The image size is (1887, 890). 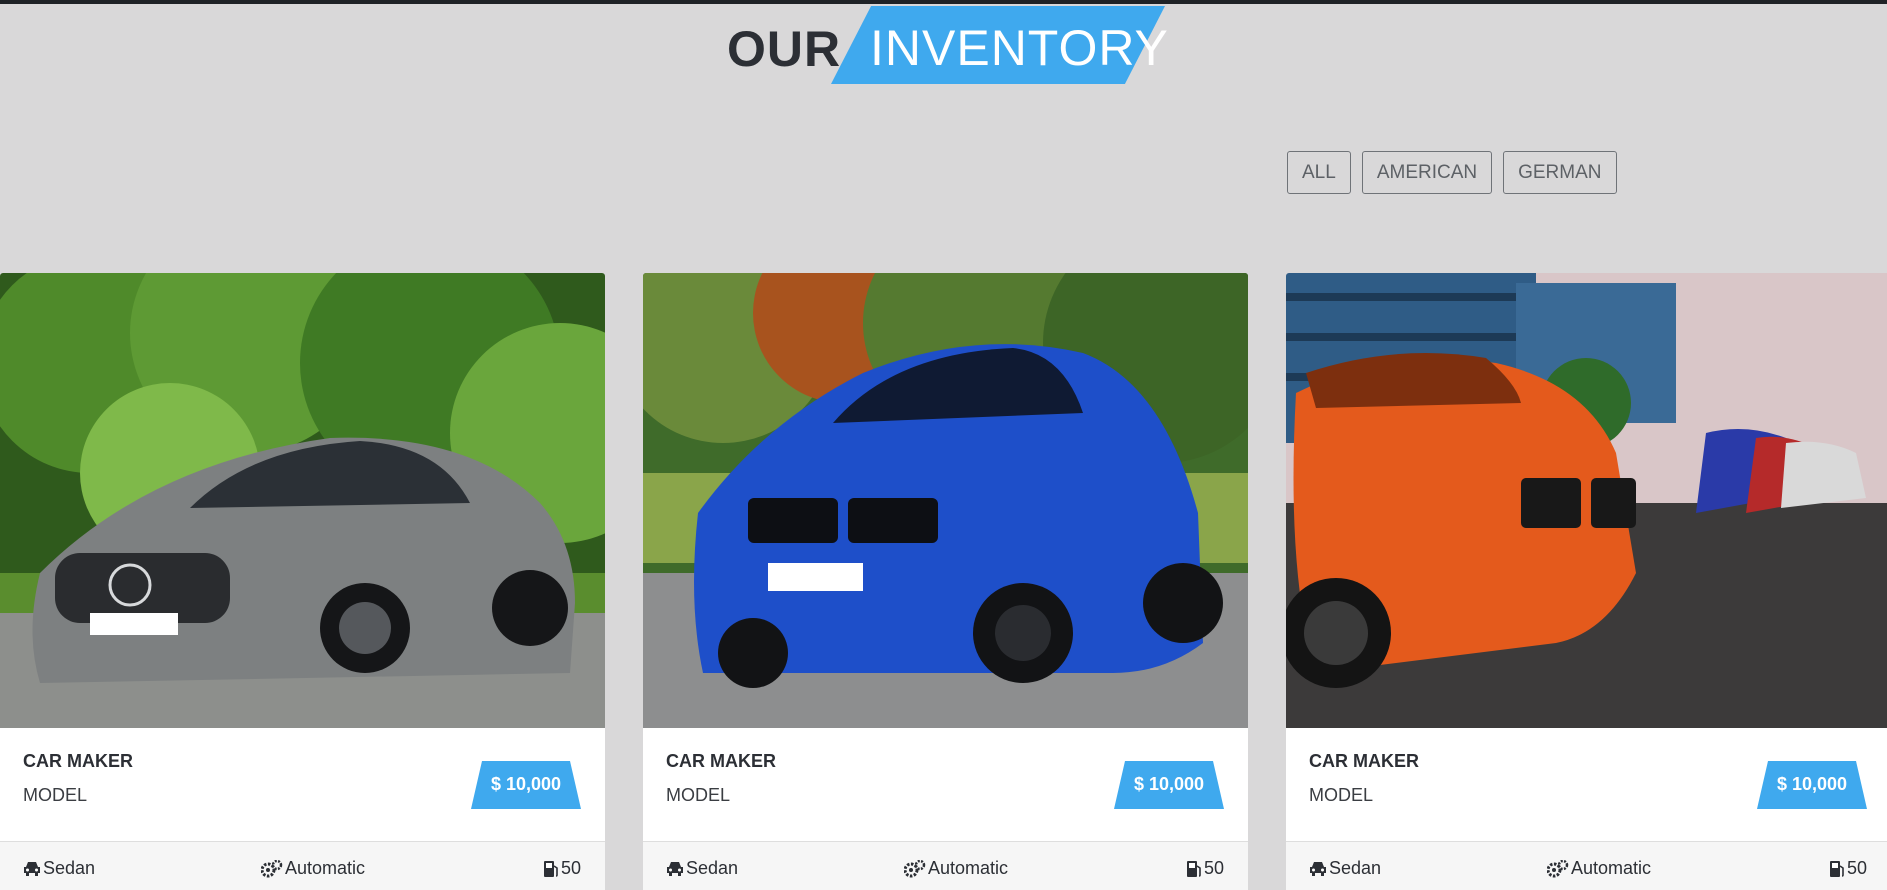 What do you see at coordinates (1427, 172) in the screenshot?
I see `filter-american-button: AMERICAN` at bounding box center [1427, 172].